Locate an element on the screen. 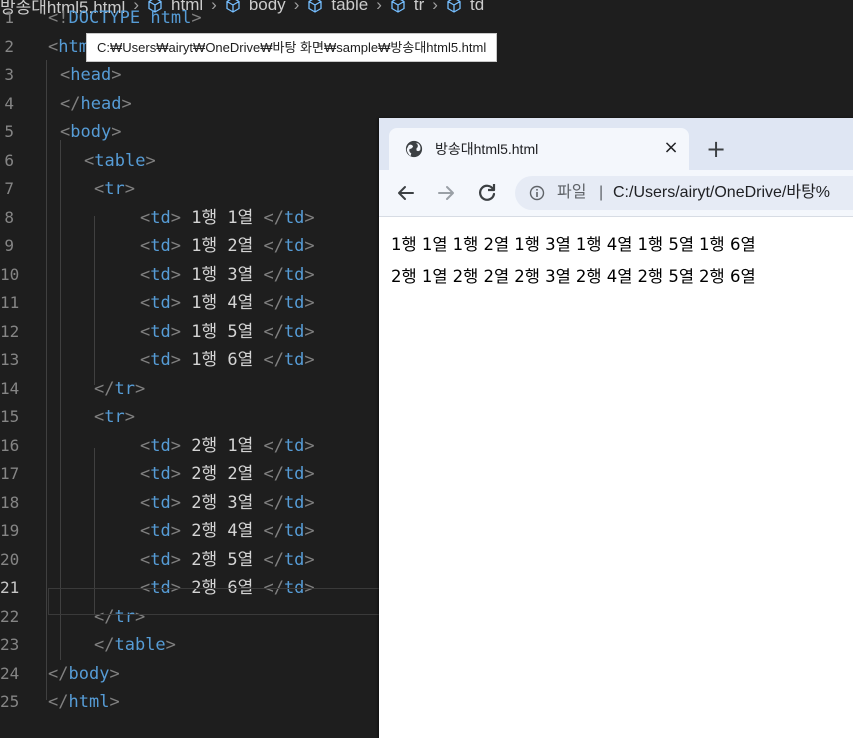  tag-name: body is located at coordinates (91, 132).